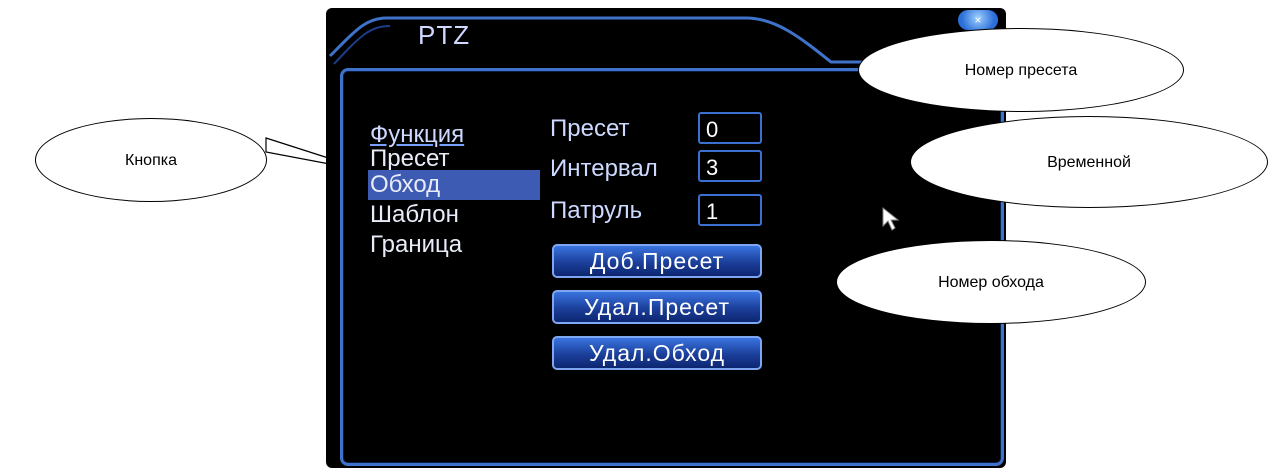  Describe the element at coordinates (730, 210) in the screenshot. I see `patrol-number-field: 1` at that location.